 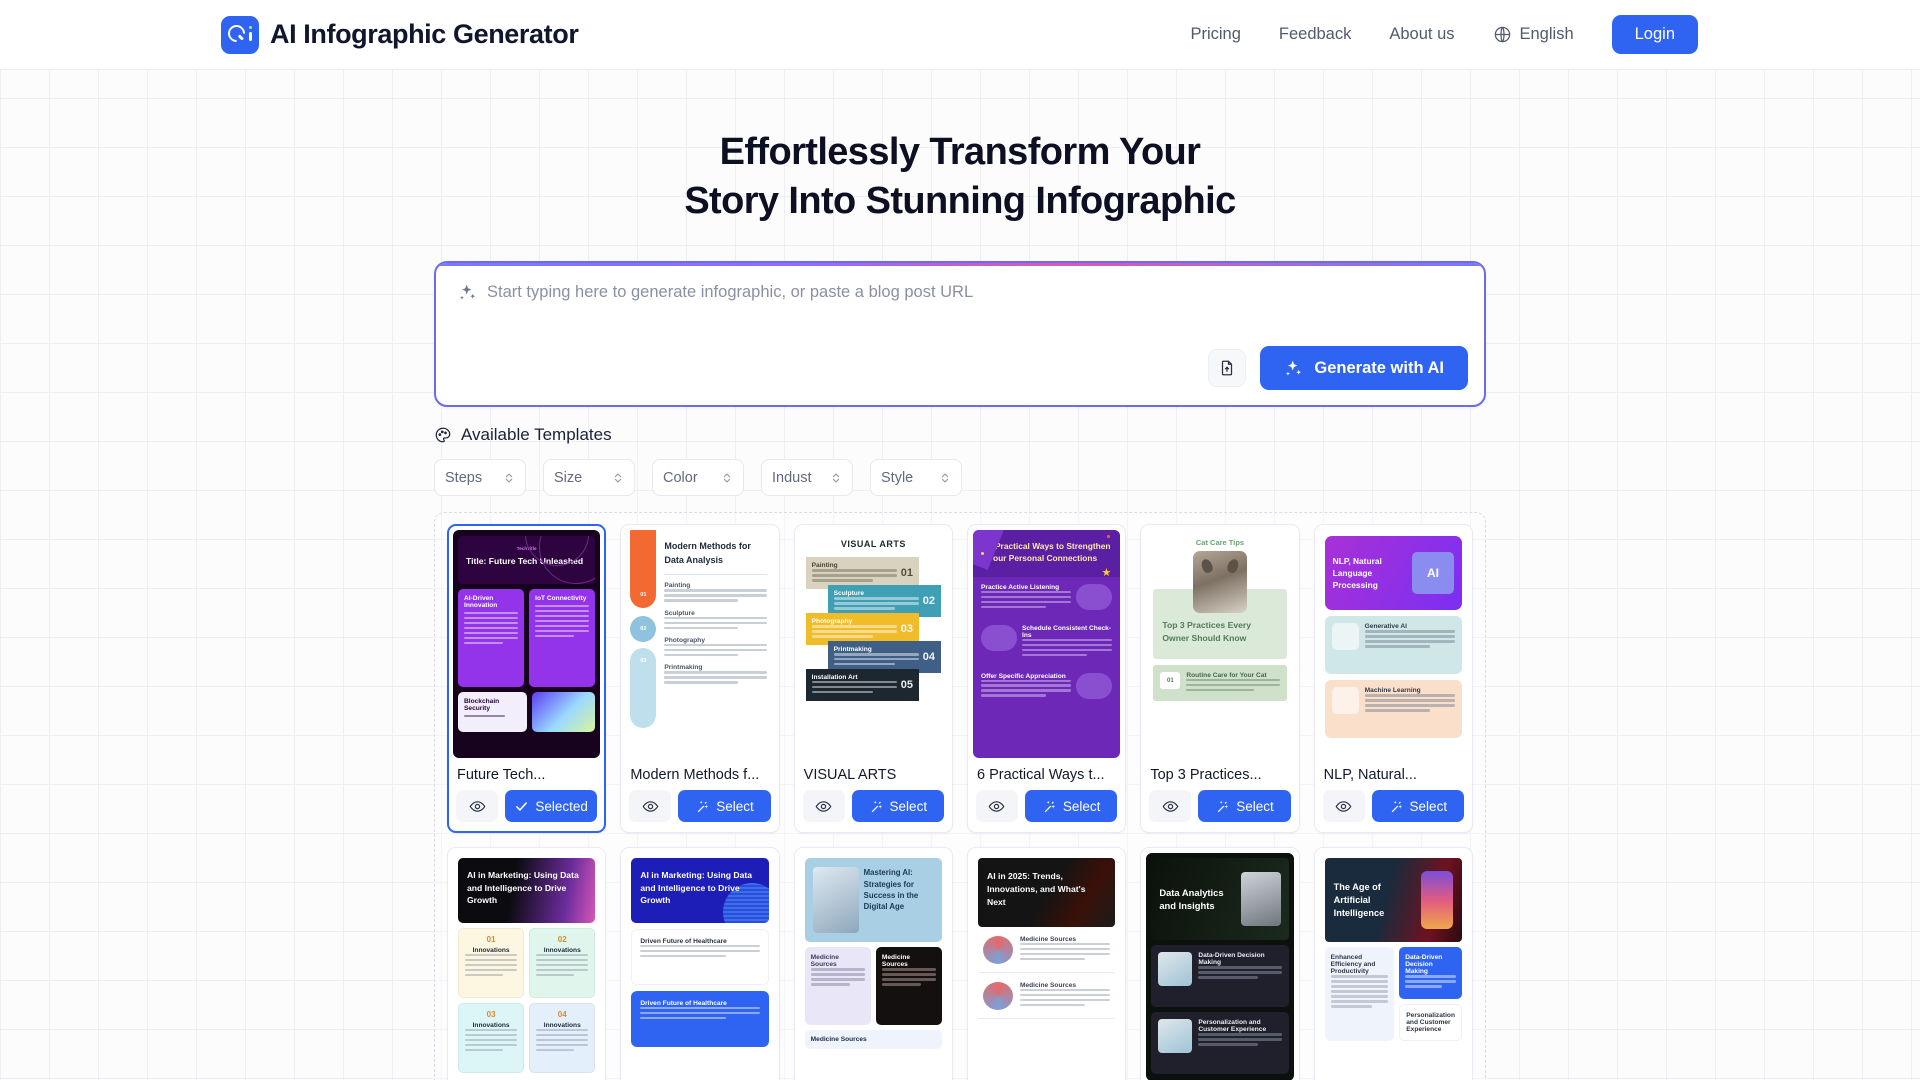 What do you see at coordinates (960, 435) in the screenshot?
I see `templates-header: Available Templates` at bounding box center [960, 435].